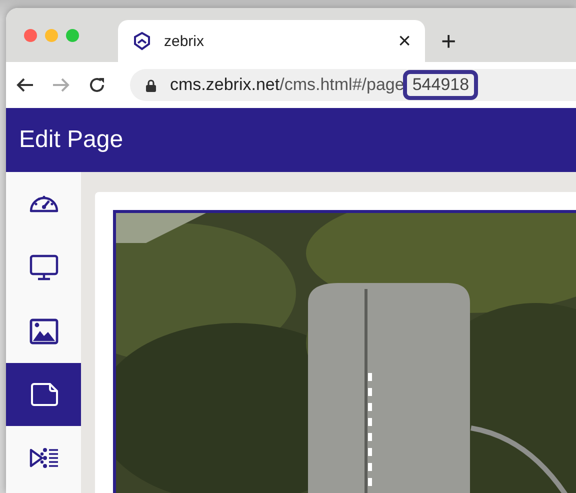 This screenshot has height=493, width=576. Describe the element at coordinates (142, 41) in the screenshot. I see `hexagon-logo-icon` at that location.